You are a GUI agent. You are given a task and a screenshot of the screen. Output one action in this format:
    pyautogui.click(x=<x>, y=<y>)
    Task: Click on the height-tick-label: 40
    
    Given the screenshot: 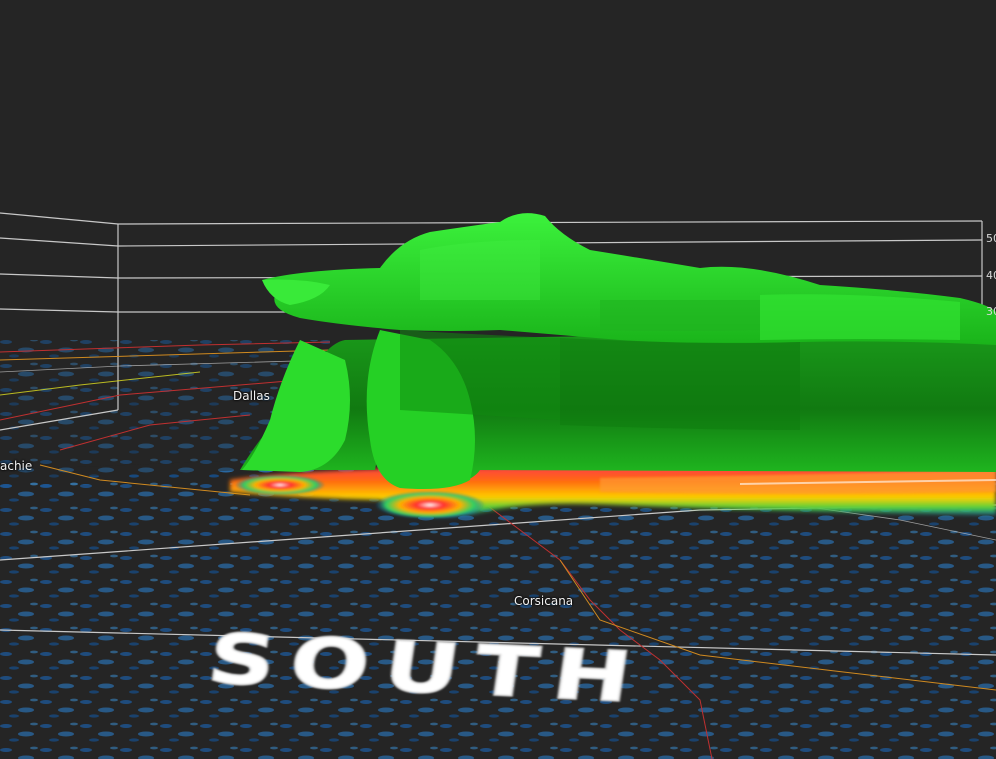 What is the action you would take?
    pyautogui.click(x=991, y=275)
    